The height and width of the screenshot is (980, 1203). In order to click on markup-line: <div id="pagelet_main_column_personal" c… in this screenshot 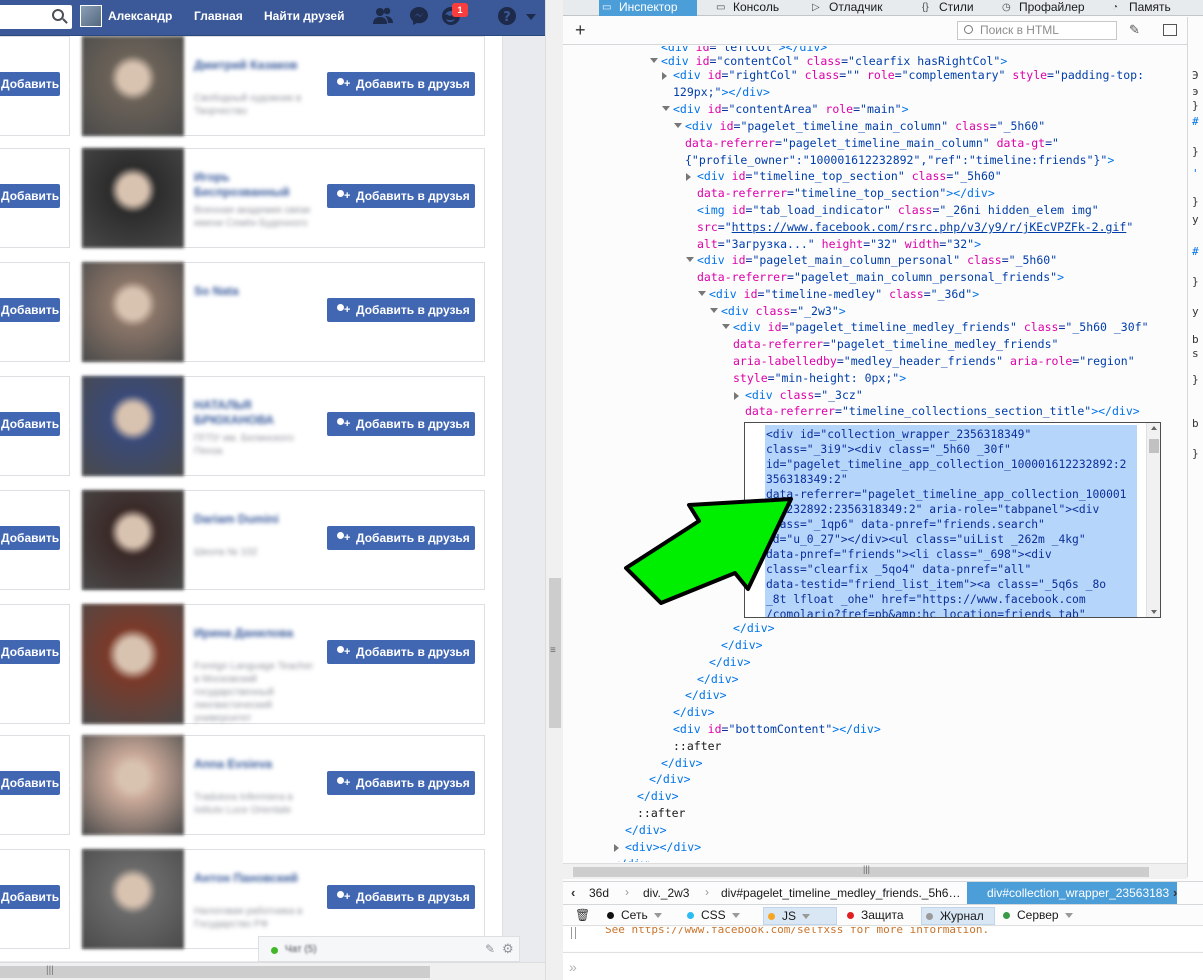, I will do `click(877, 260)`.